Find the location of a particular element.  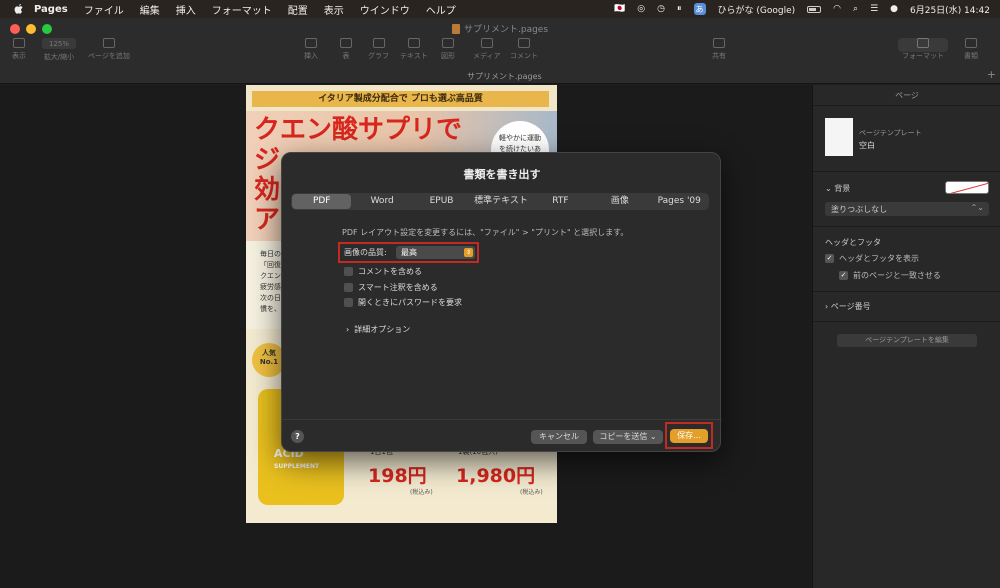

menu-edit: 編集 is located at coordinates (150, 9).